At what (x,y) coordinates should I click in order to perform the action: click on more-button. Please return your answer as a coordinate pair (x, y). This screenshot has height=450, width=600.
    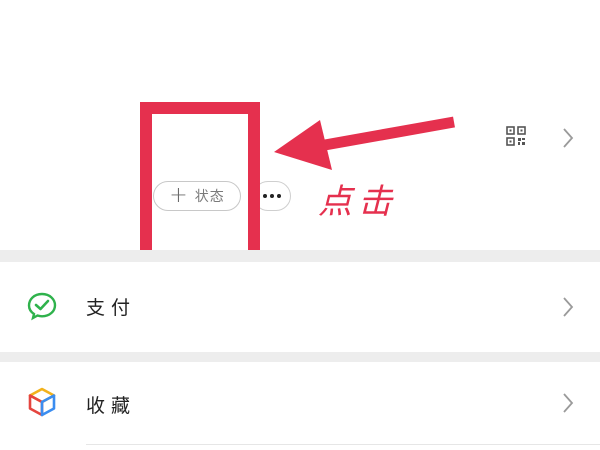
    Looking at the image, I should click on (272, 196).